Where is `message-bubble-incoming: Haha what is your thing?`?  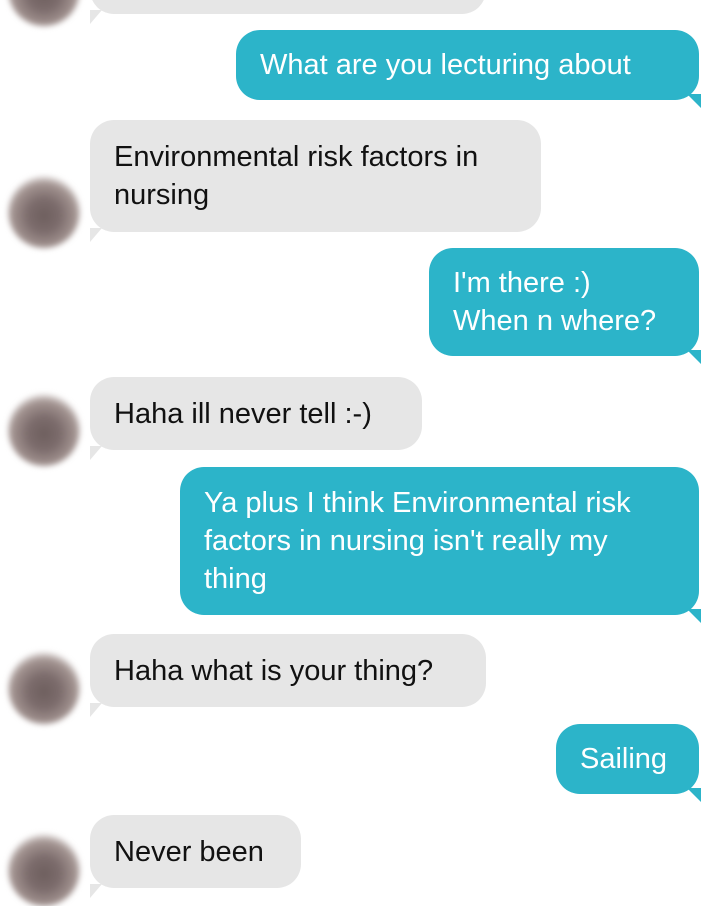 message-bubble-incoming: Haha what is your thing? is located at coordinates (288, 670).